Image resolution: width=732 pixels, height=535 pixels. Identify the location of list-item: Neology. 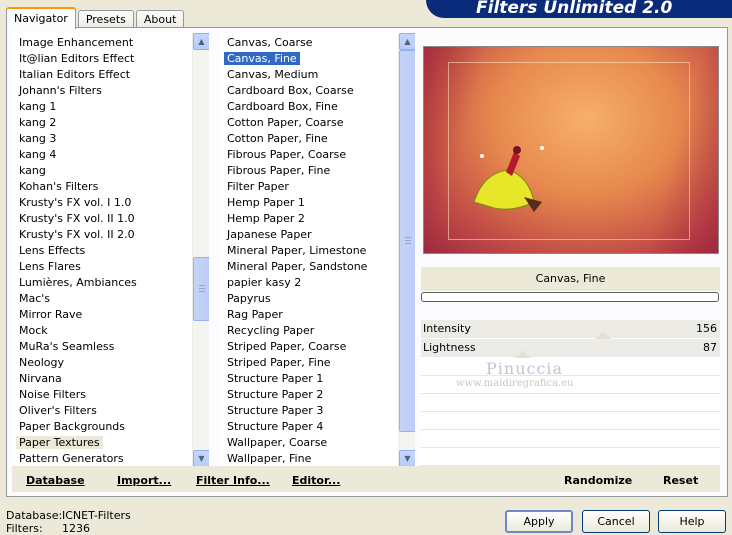
(75, 363).